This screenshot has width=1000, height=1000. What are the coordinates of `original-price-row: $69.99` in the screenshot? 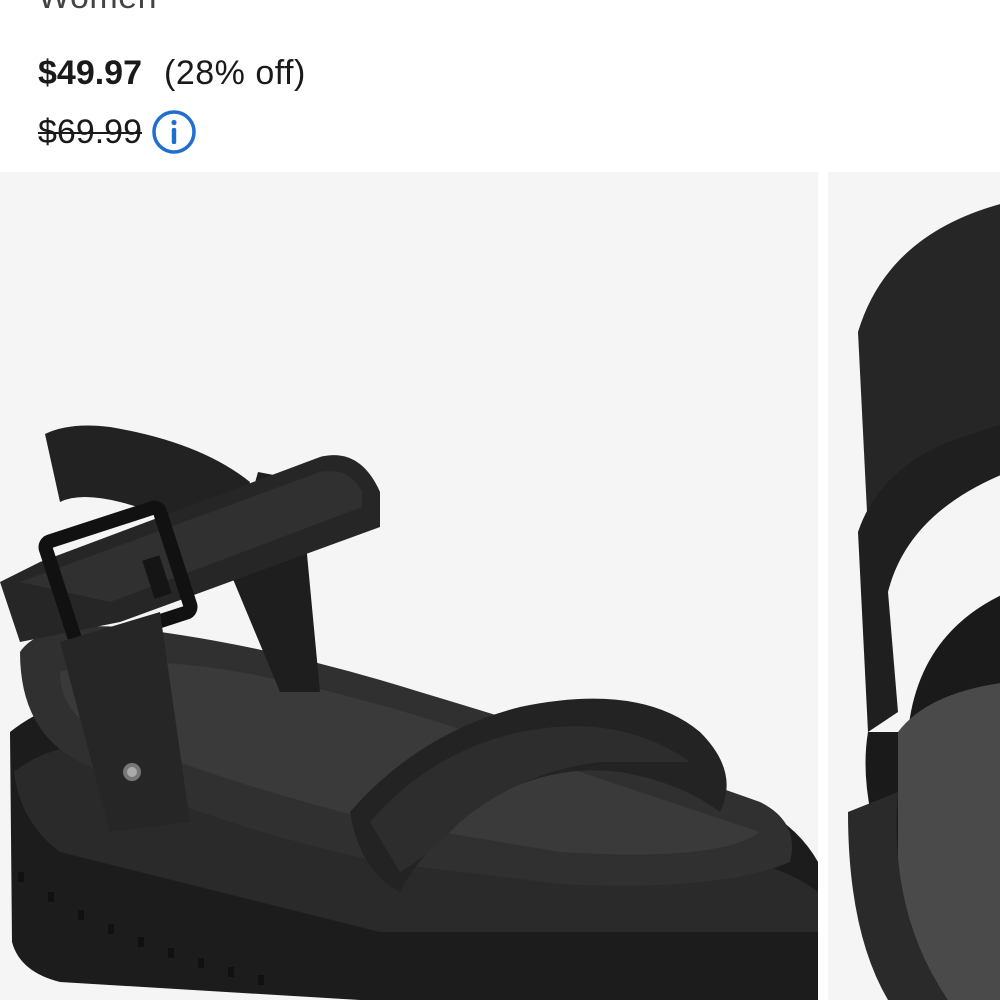 It's located at (118, 132).